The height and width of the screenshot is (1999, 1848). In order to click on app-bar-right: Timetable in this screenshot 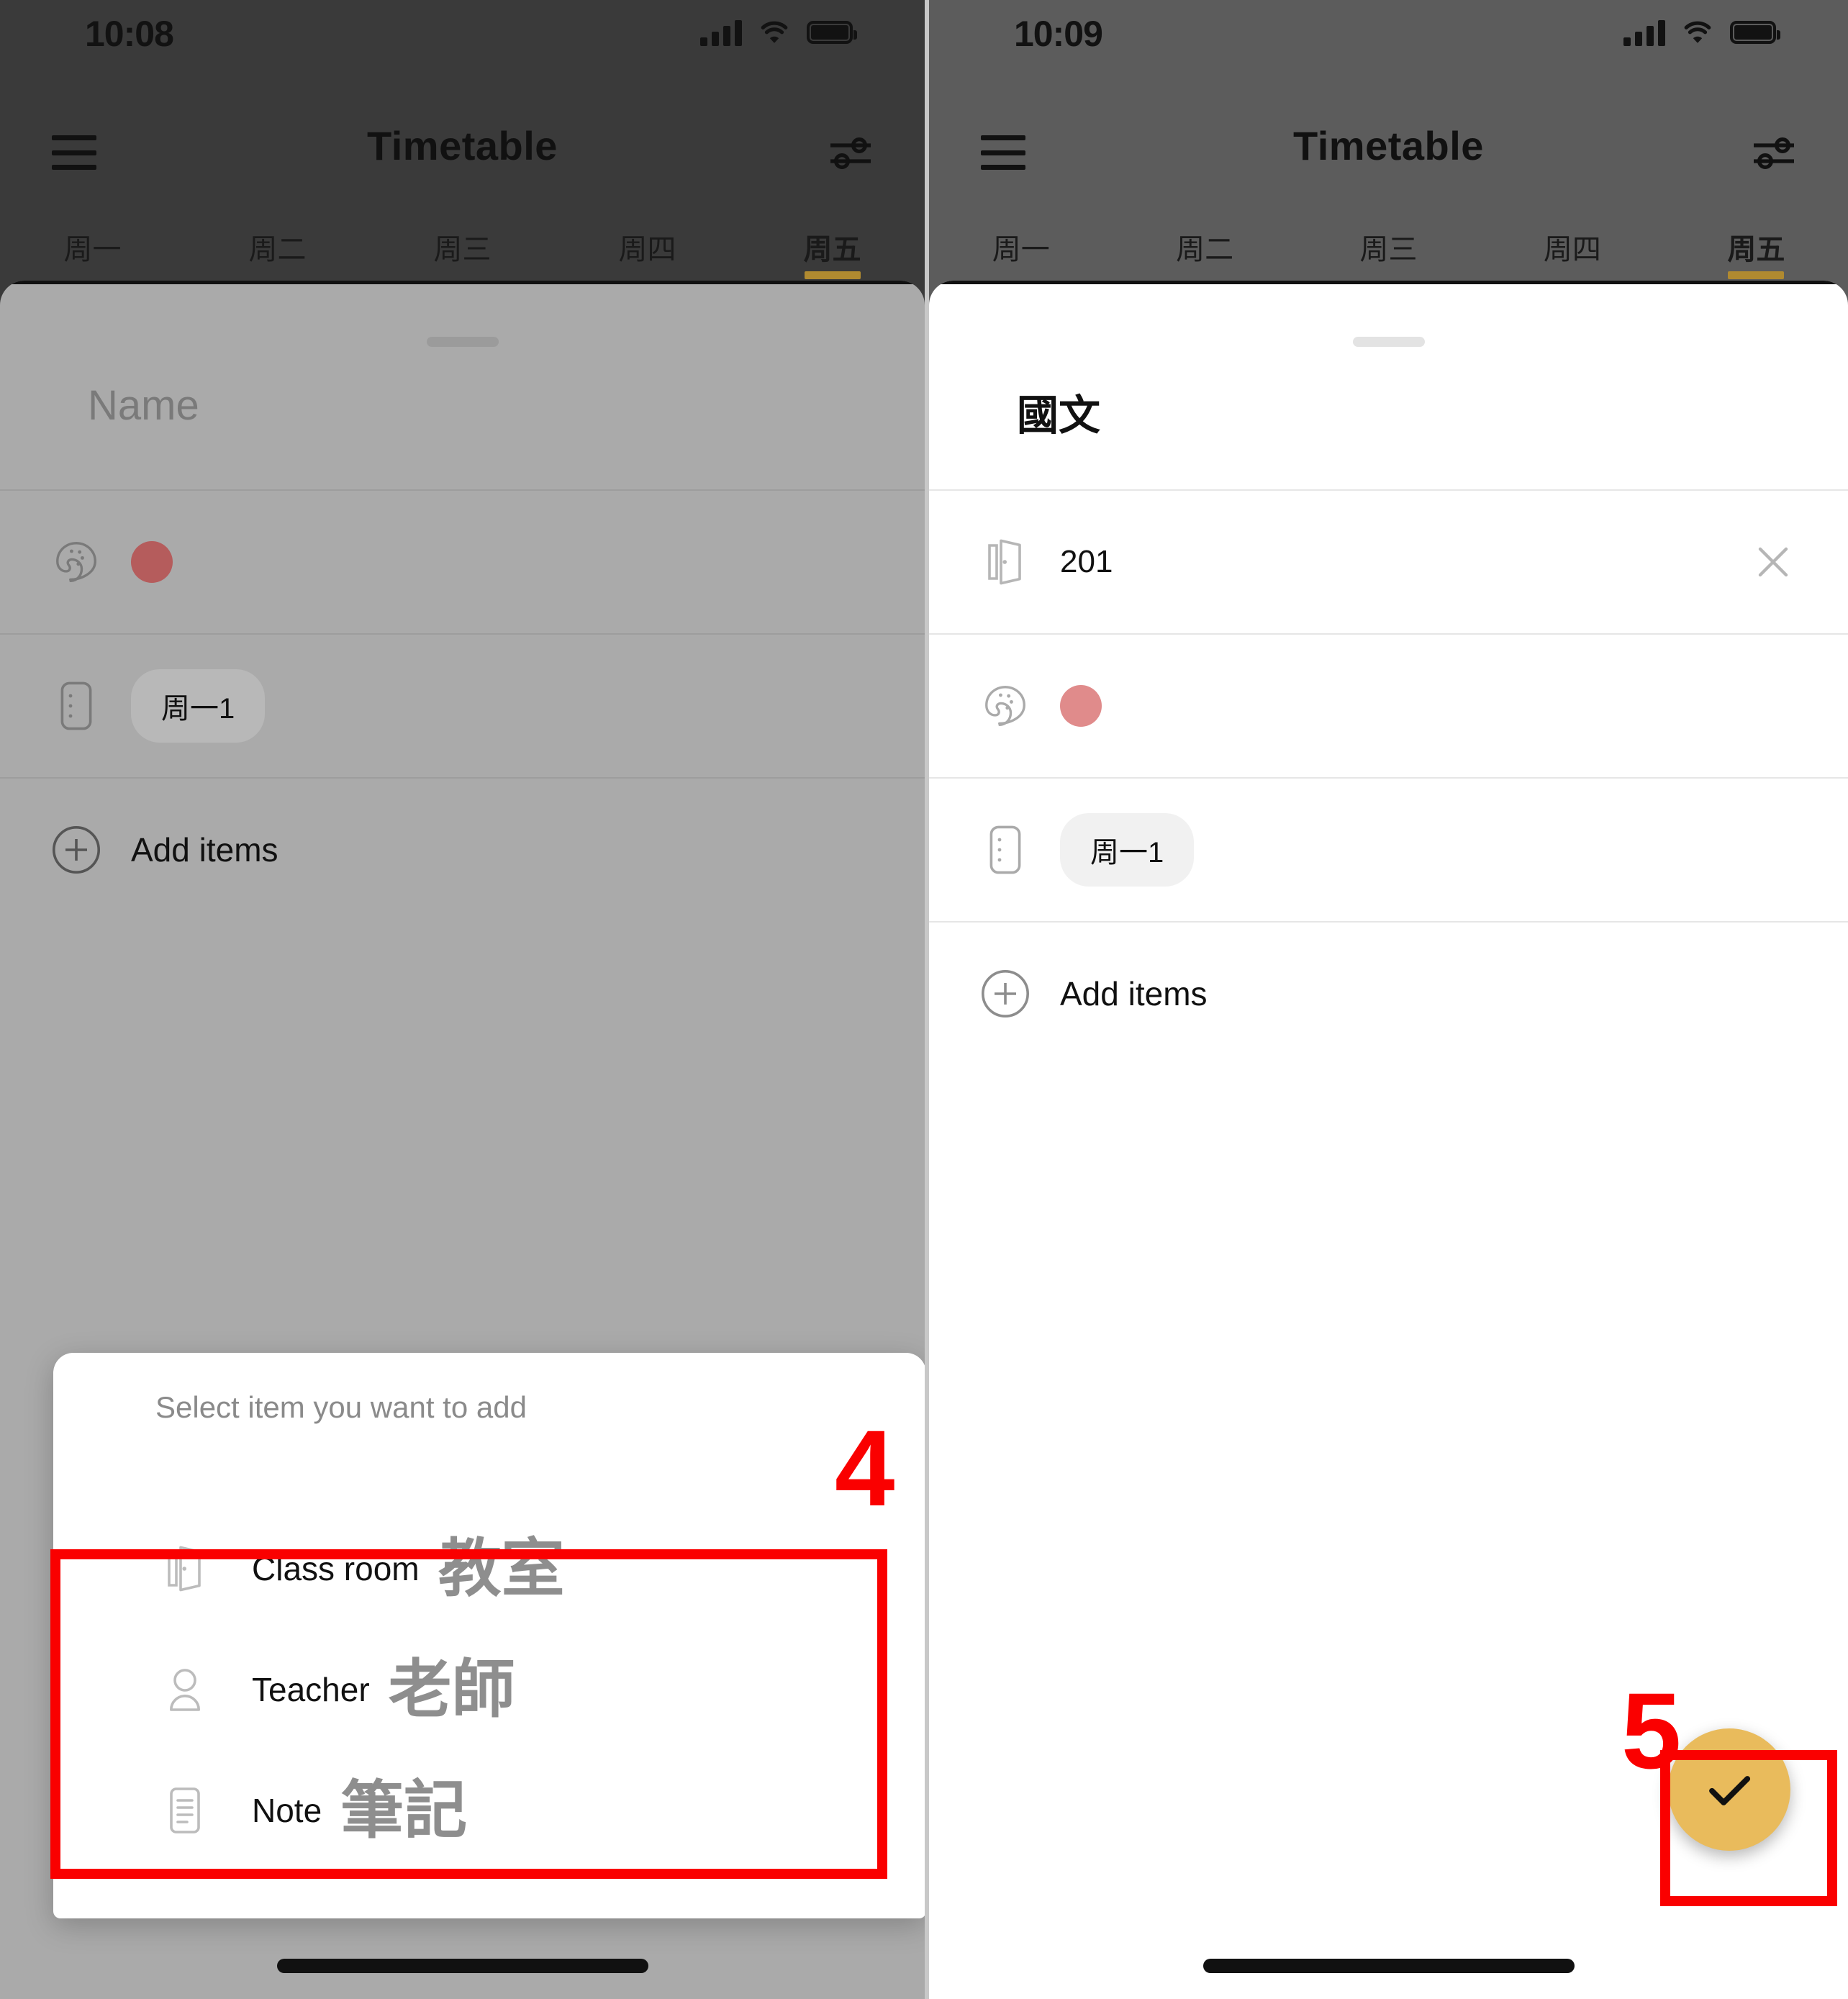, I will do `click(1388, 158)`.